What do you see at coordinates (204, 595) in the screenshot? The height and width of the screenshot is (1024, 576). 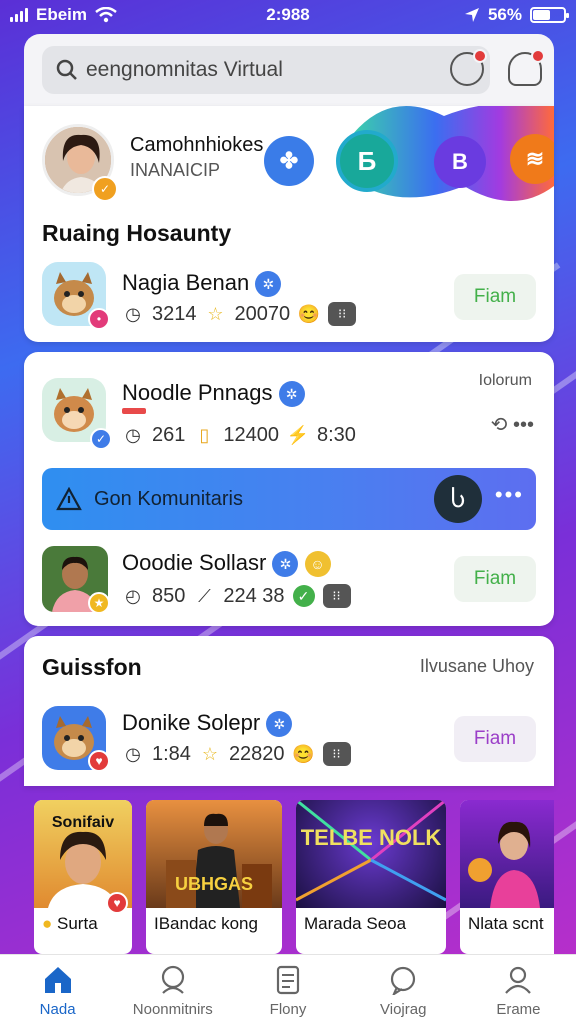 I see `send-icon: ⟋` at bounding box center [204, 595].